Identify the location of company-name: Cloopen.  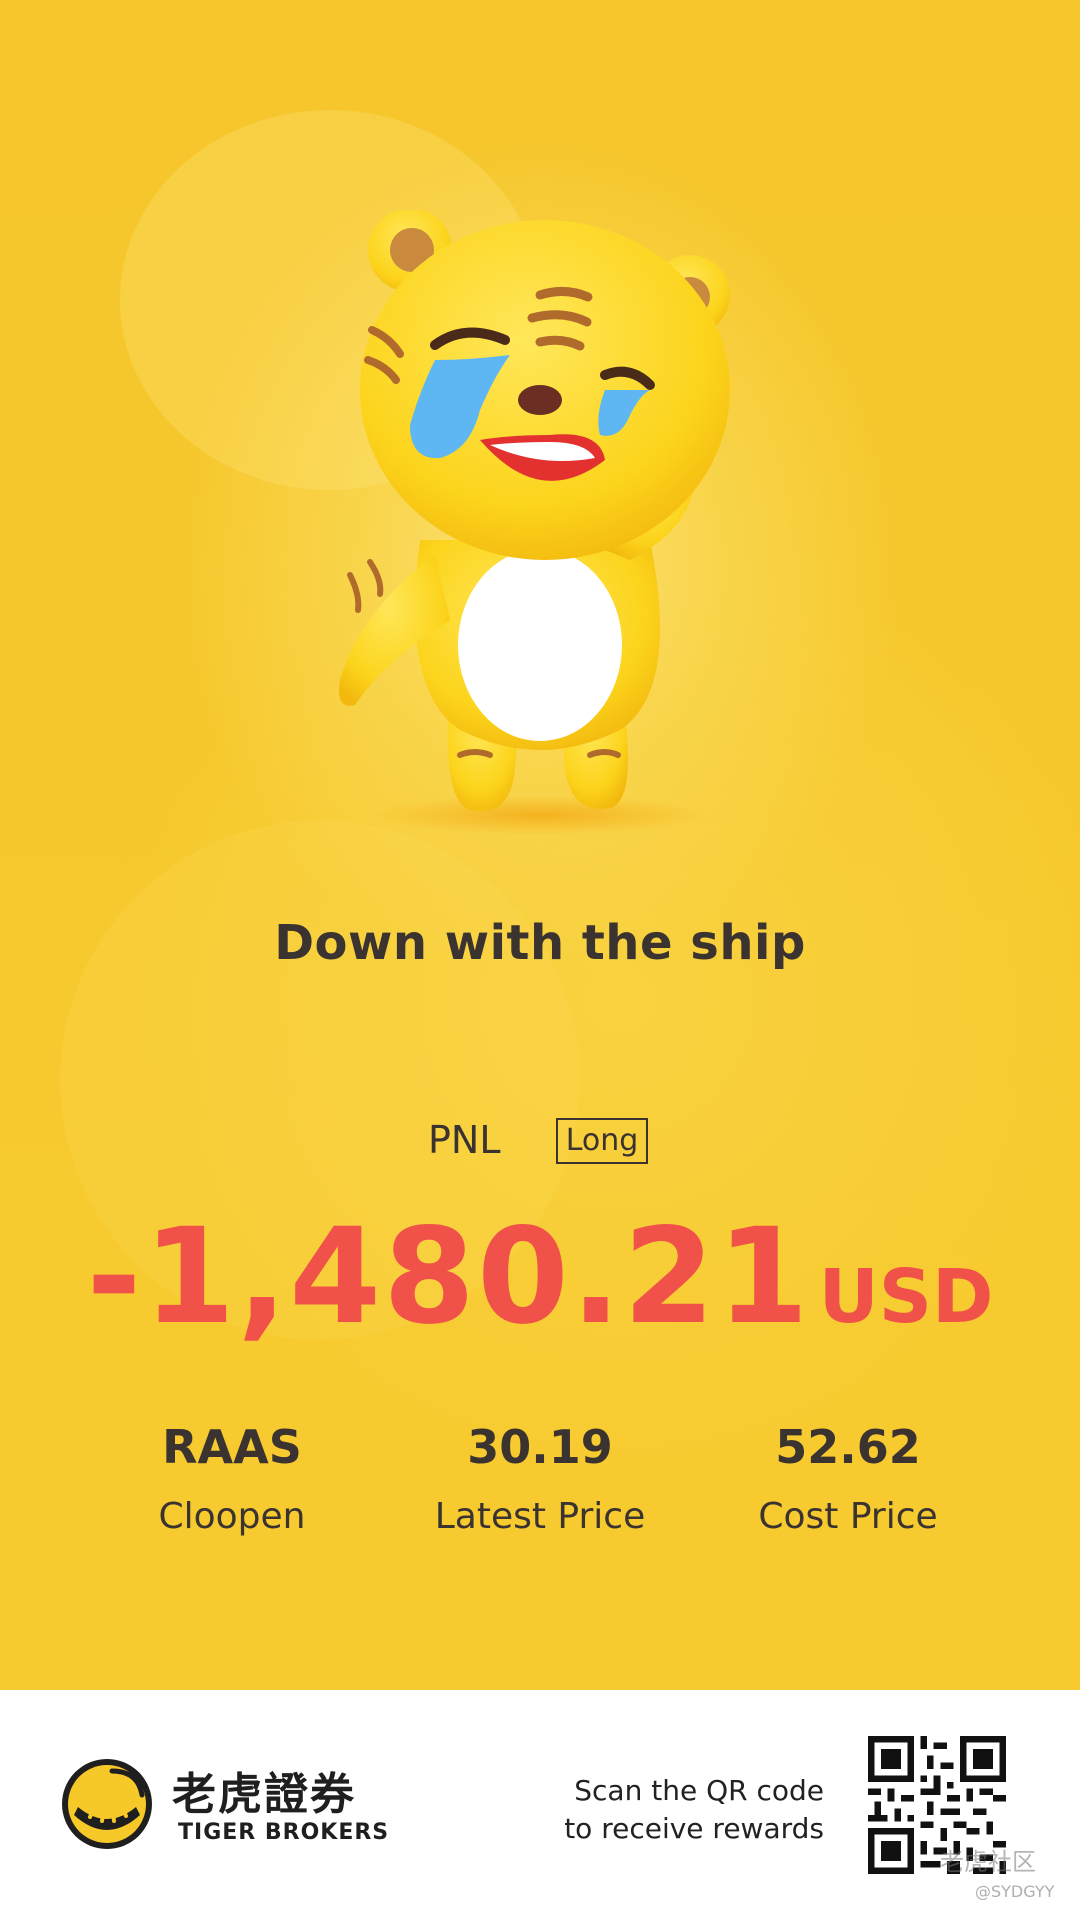
(232, 1516).